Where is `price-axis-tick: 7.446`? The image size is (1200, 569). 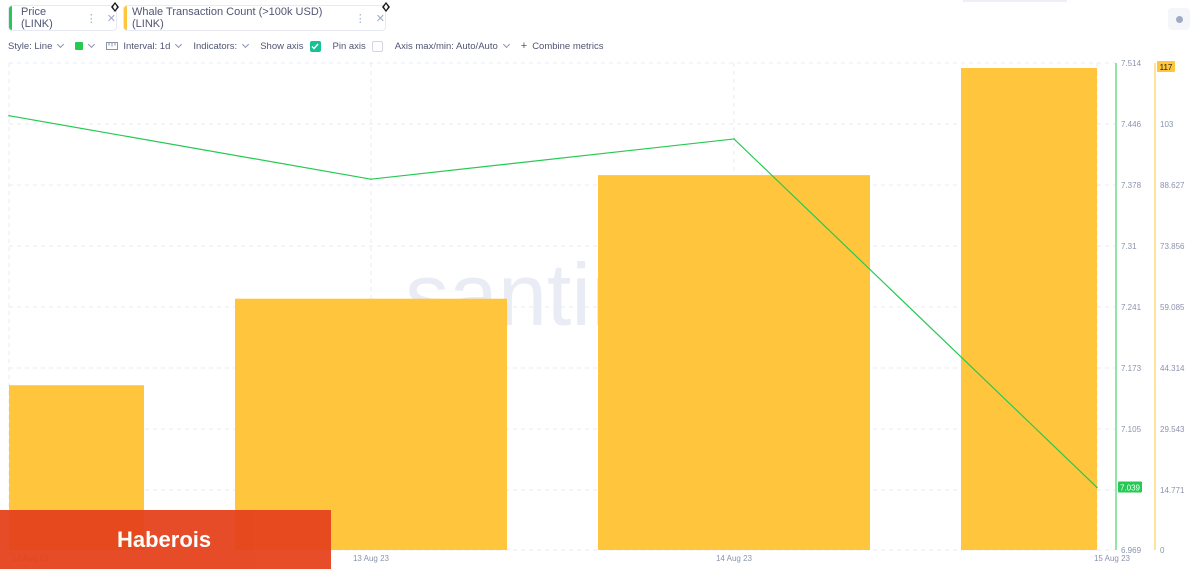 price-axis-tick: 7.446 is located at coordinates (1131, 124).